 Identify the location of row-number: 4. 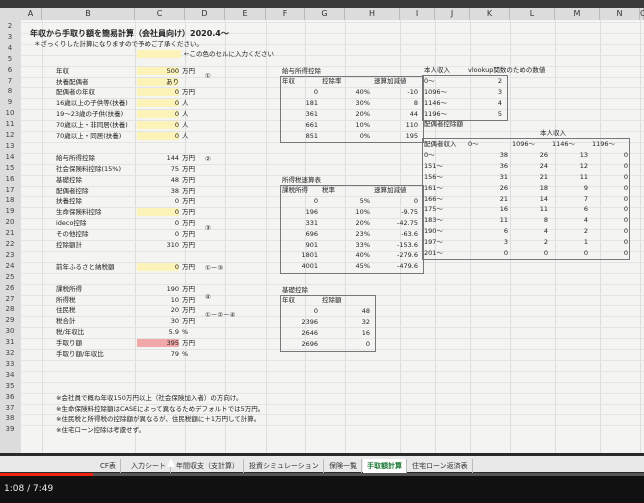
(10, 48).